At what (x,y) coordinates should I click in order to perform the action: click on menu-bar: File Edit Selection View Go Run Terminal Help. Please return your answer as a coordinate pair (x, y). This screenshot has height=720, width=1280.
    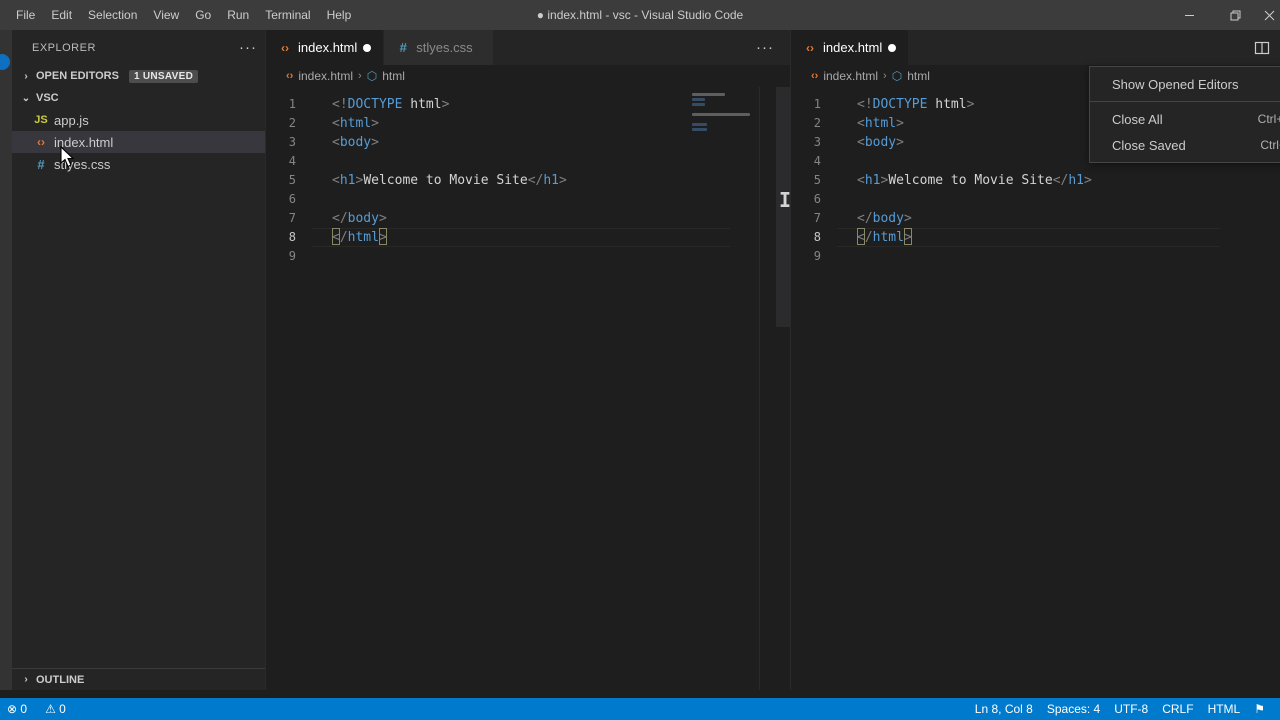
    Looking at the image, I should click on (179, 15).